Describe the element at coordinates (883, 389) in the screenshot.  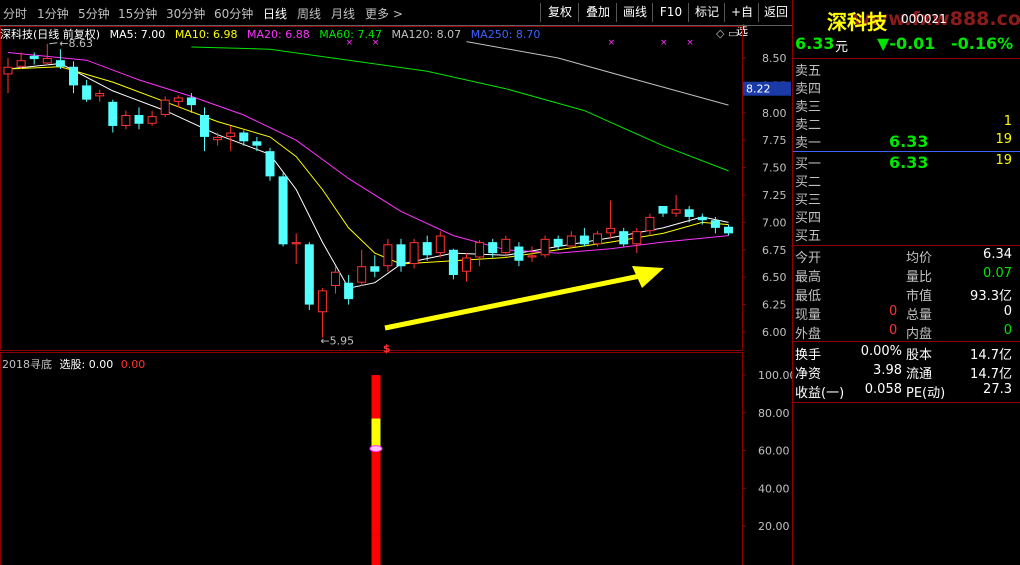
I see `fundamental-value: 0.058` at that location.